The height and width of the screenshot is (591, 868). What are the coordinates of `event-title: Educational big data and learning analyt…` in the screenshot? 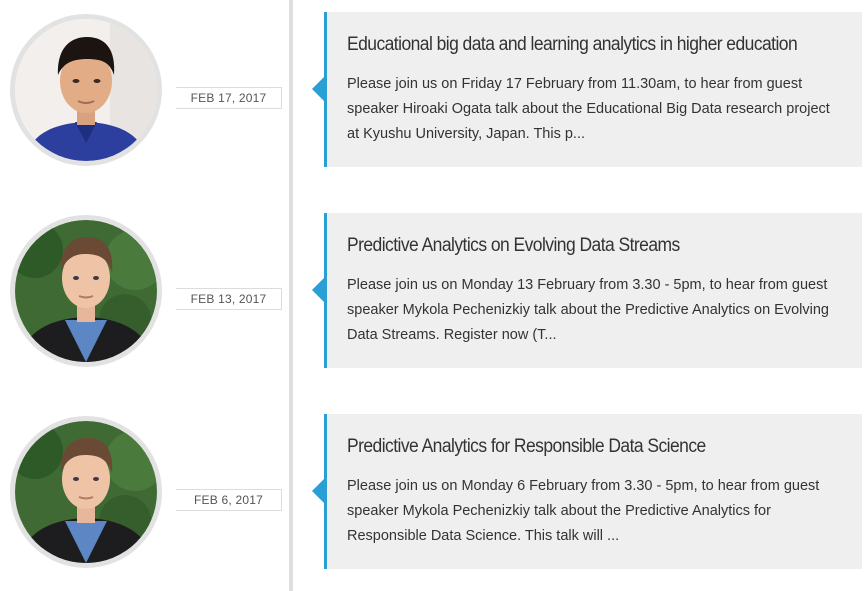 It's located at (574, 45).